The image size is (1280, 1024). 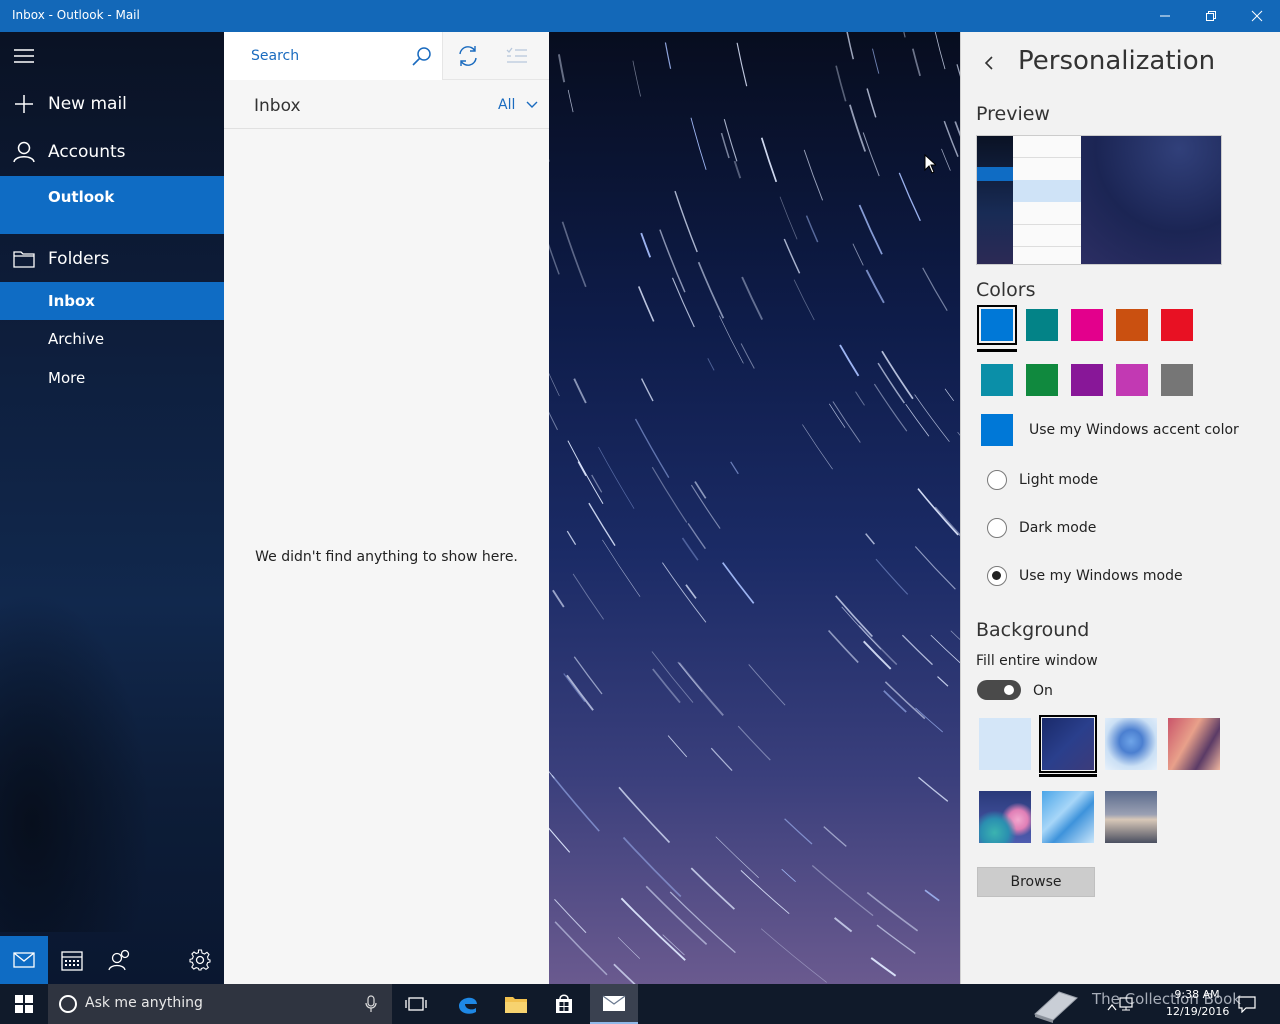 I want to click on search-icon, so click(x=422, y=58).